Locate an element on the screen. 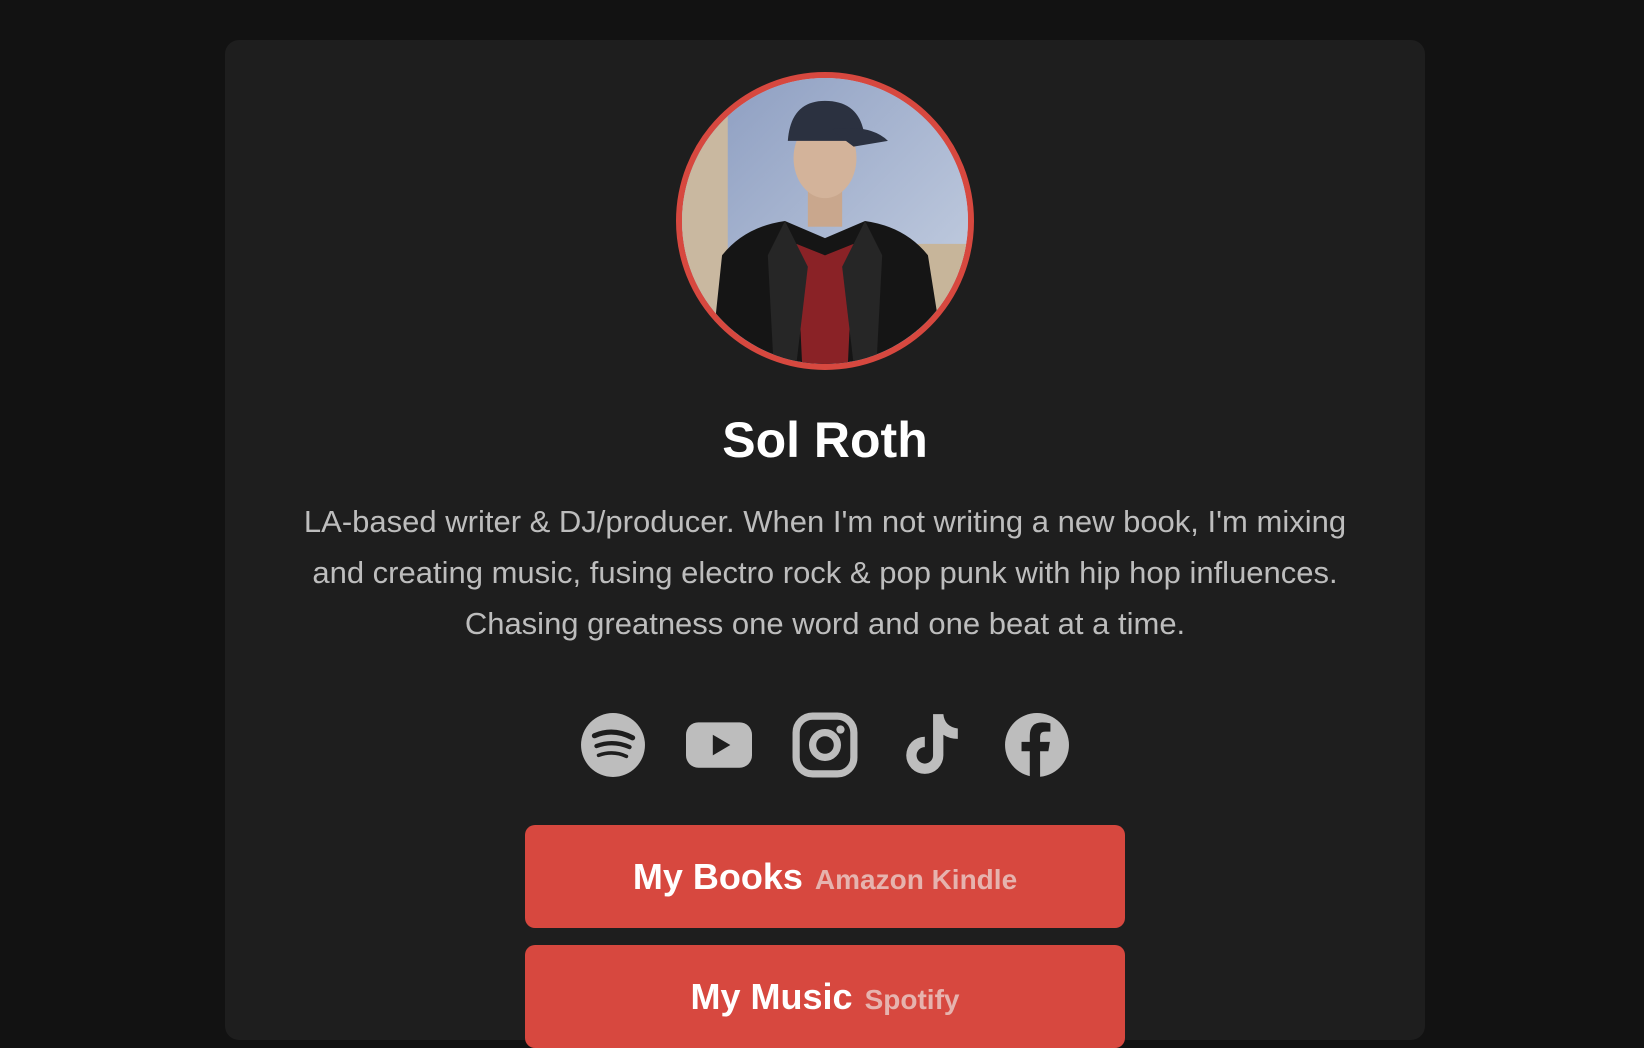 The height and width of the screenshot is (1048, 1644). spotify-link is located at coordinates (613, 745).